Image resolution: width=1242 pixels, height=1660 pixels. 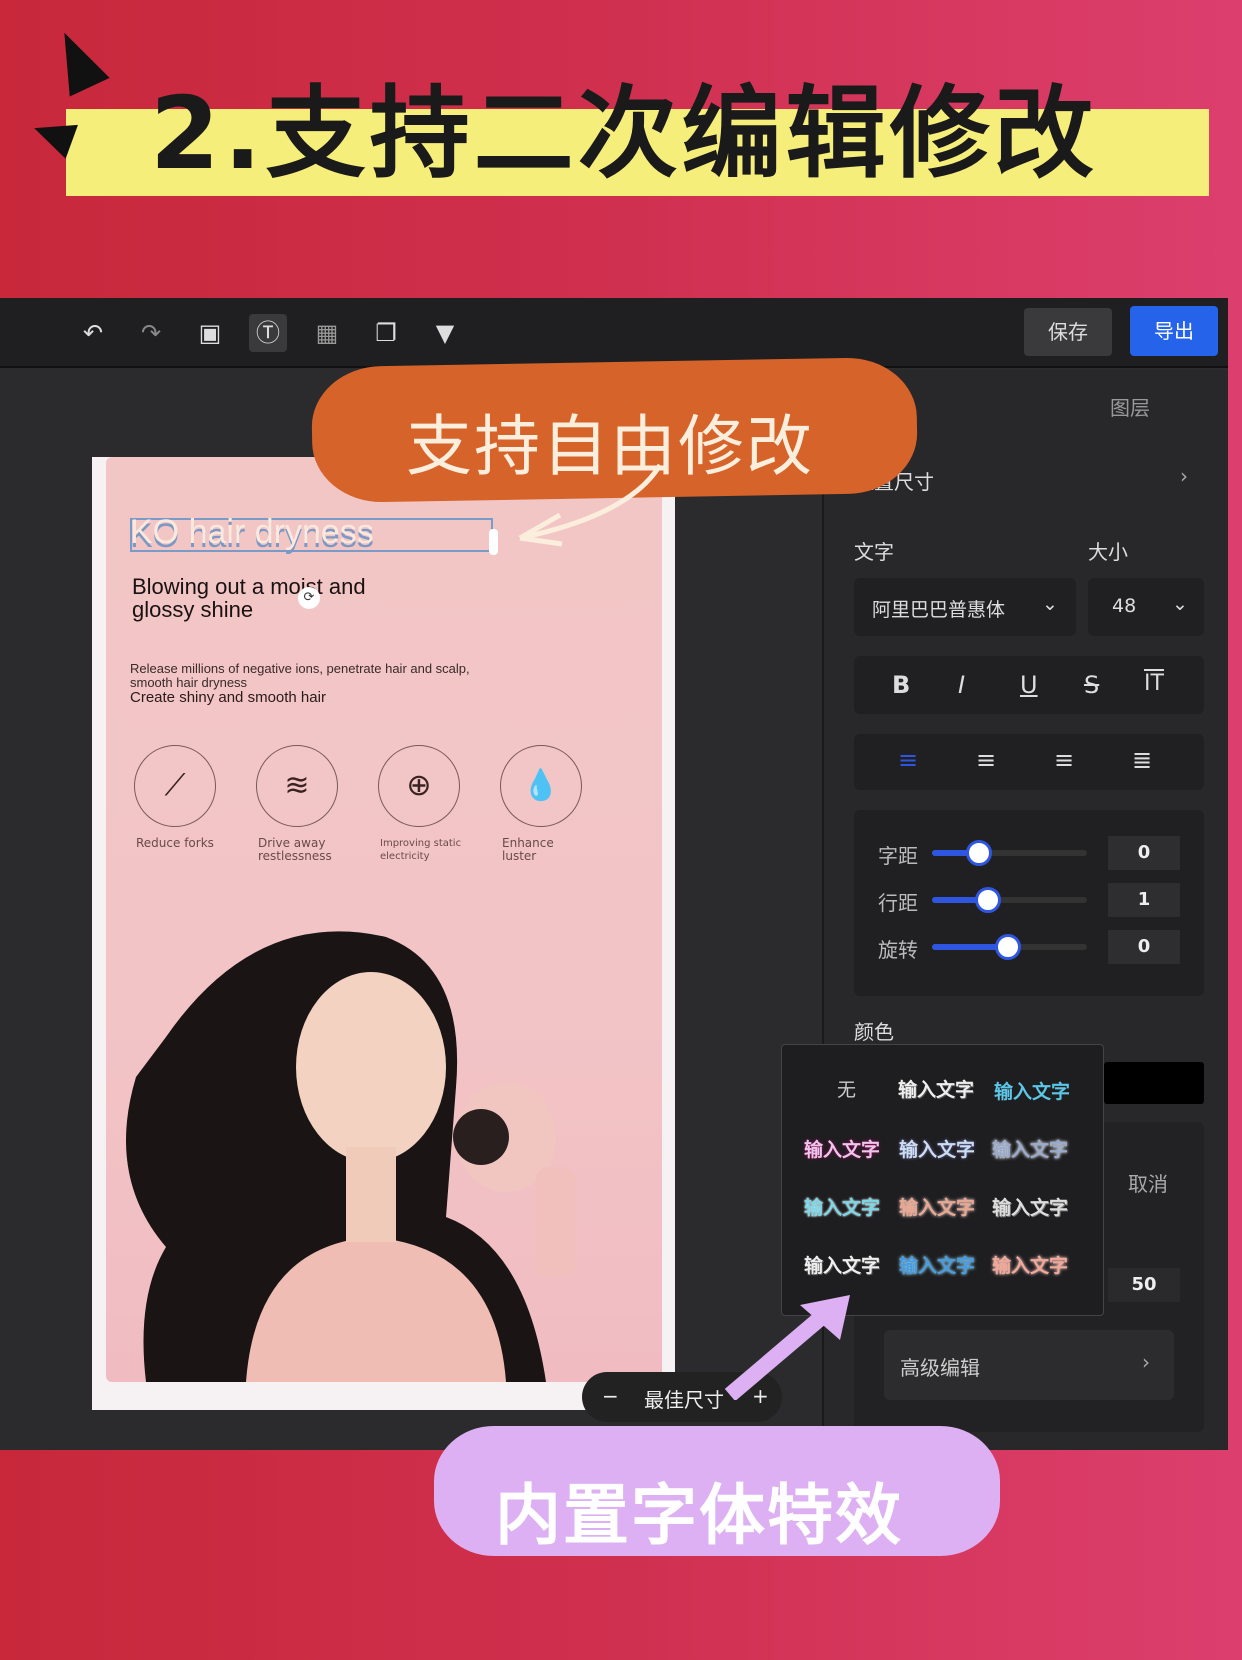 I want to click on font-size-value: 48, so click(x=1124, y=606).